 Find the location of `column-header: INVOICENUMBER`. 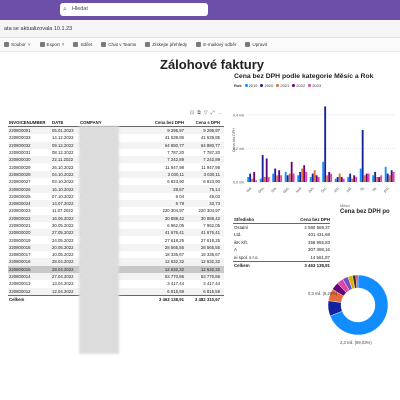

column-header: INVOICENUMBER is located at coordinates (30, 122).